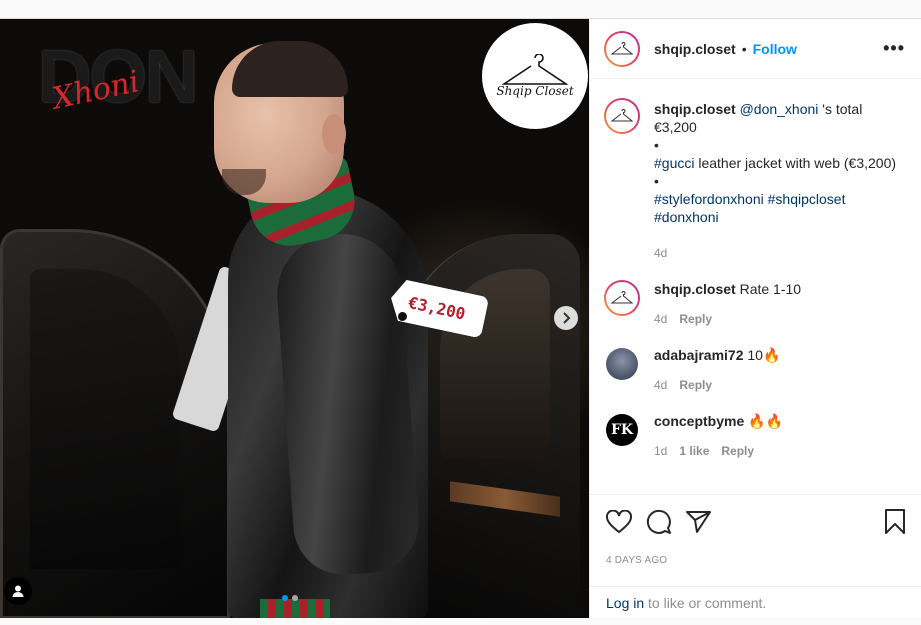 The width and height of the screenshot is (921, 625). I want to click on share-button, so click(699, 522).